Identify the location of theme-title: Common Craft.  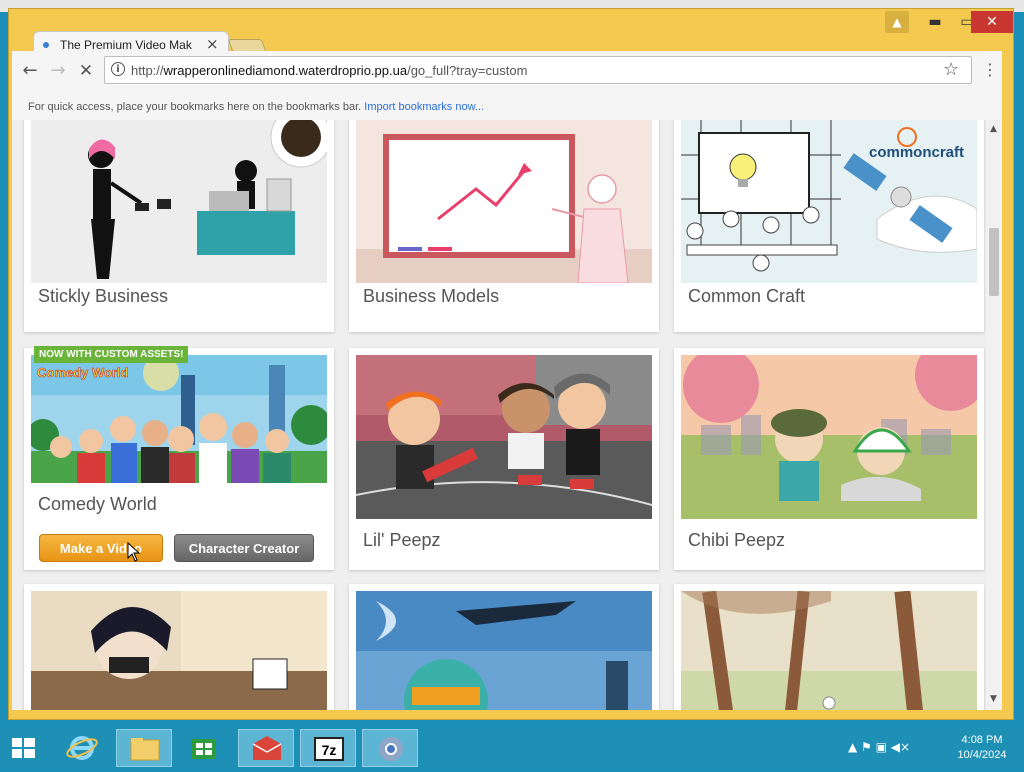
(747, 296).